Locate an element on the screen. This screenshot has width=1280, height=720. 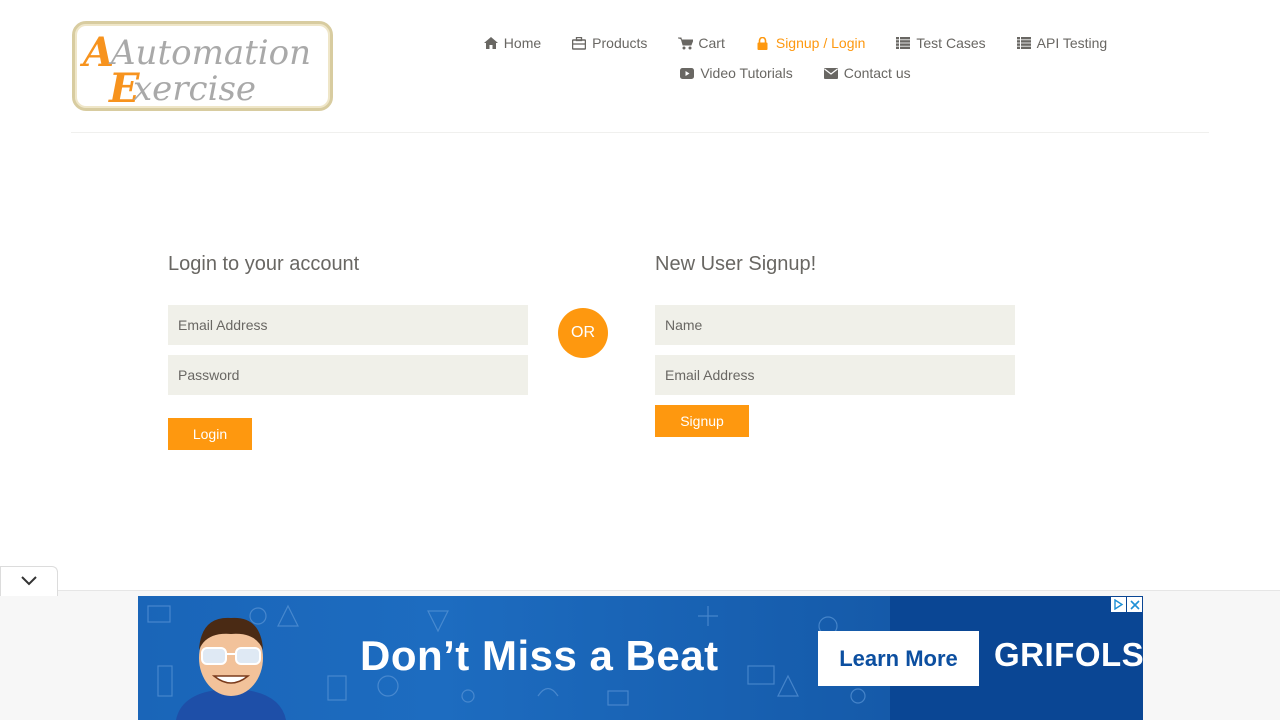
login-email-input is located at coordinates (348, 325).